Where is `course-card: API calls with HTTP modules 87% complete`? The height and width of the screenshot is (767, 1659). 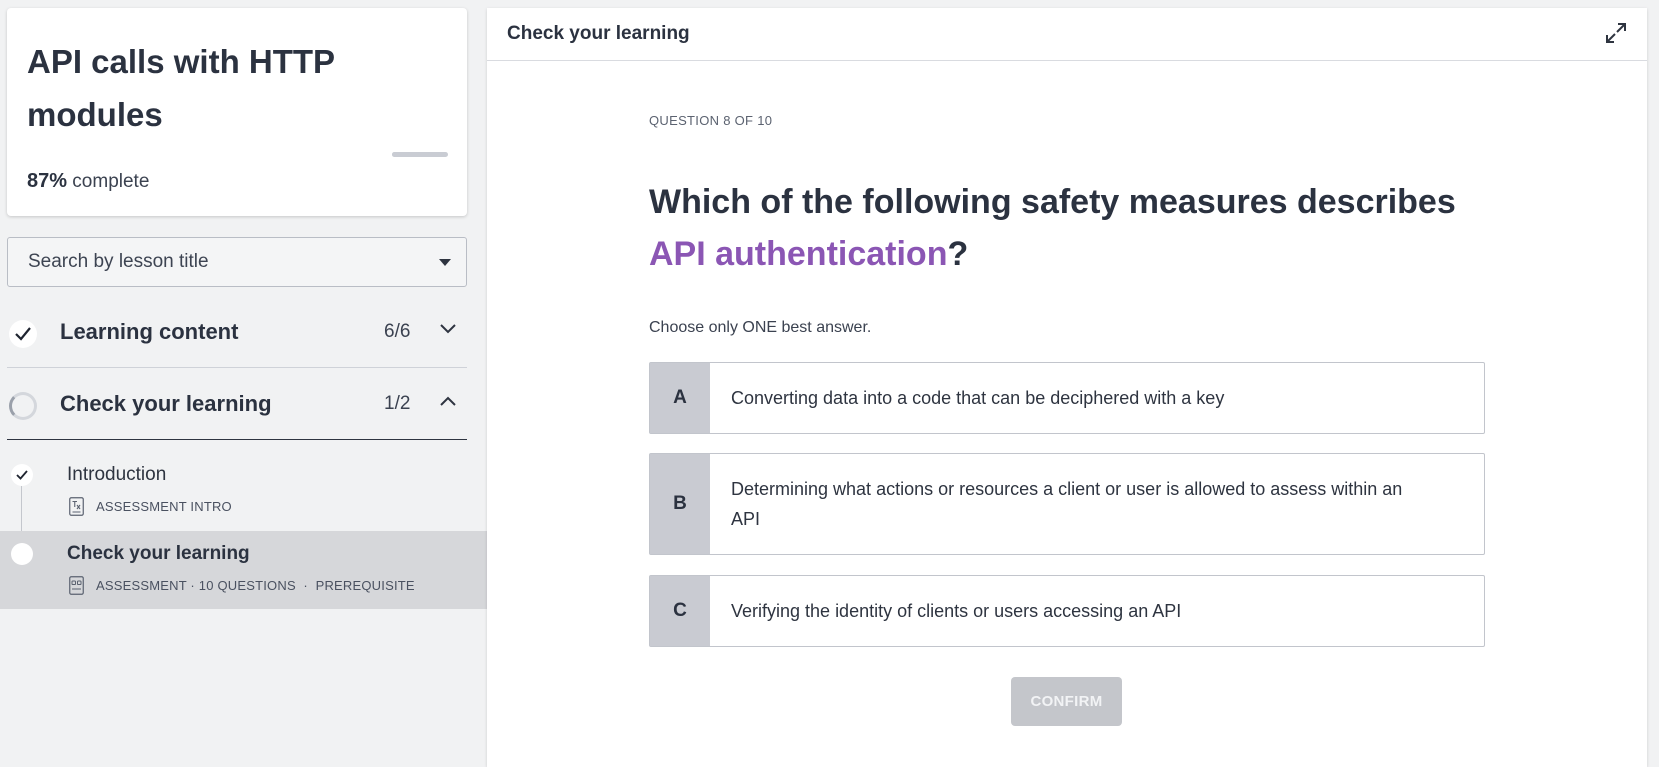 course-card: API calls with HTTP modules 87% complete is located at coordinates (237, 112).